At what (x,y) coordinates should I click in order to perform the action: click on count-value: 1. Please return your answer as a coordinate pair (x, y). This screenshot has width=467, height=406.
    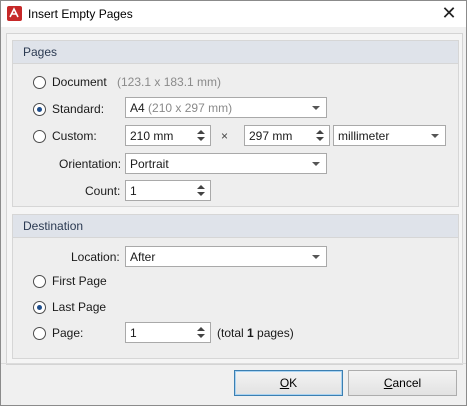
    Looking at the image, I should click on (133, 191).